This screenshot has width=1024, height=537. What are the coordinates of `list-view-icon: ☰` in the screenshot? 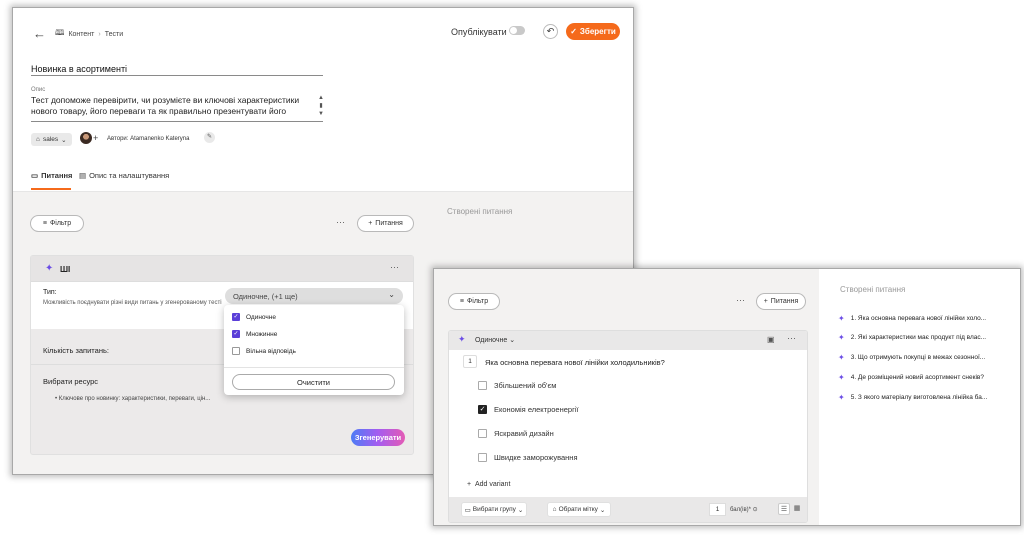 It's located at (784, 509).